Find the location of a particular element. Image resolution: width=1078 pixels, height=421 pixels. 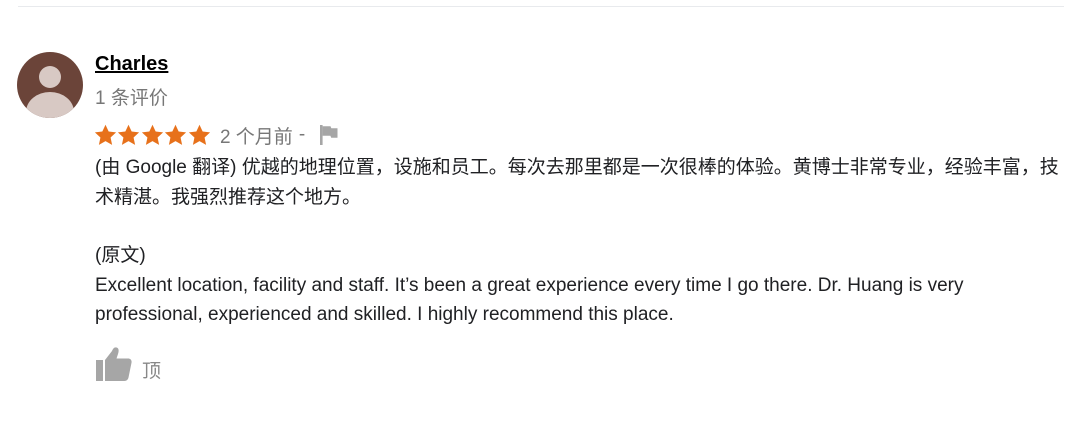

original-label: (原文) is located at coordinates (120, 255).